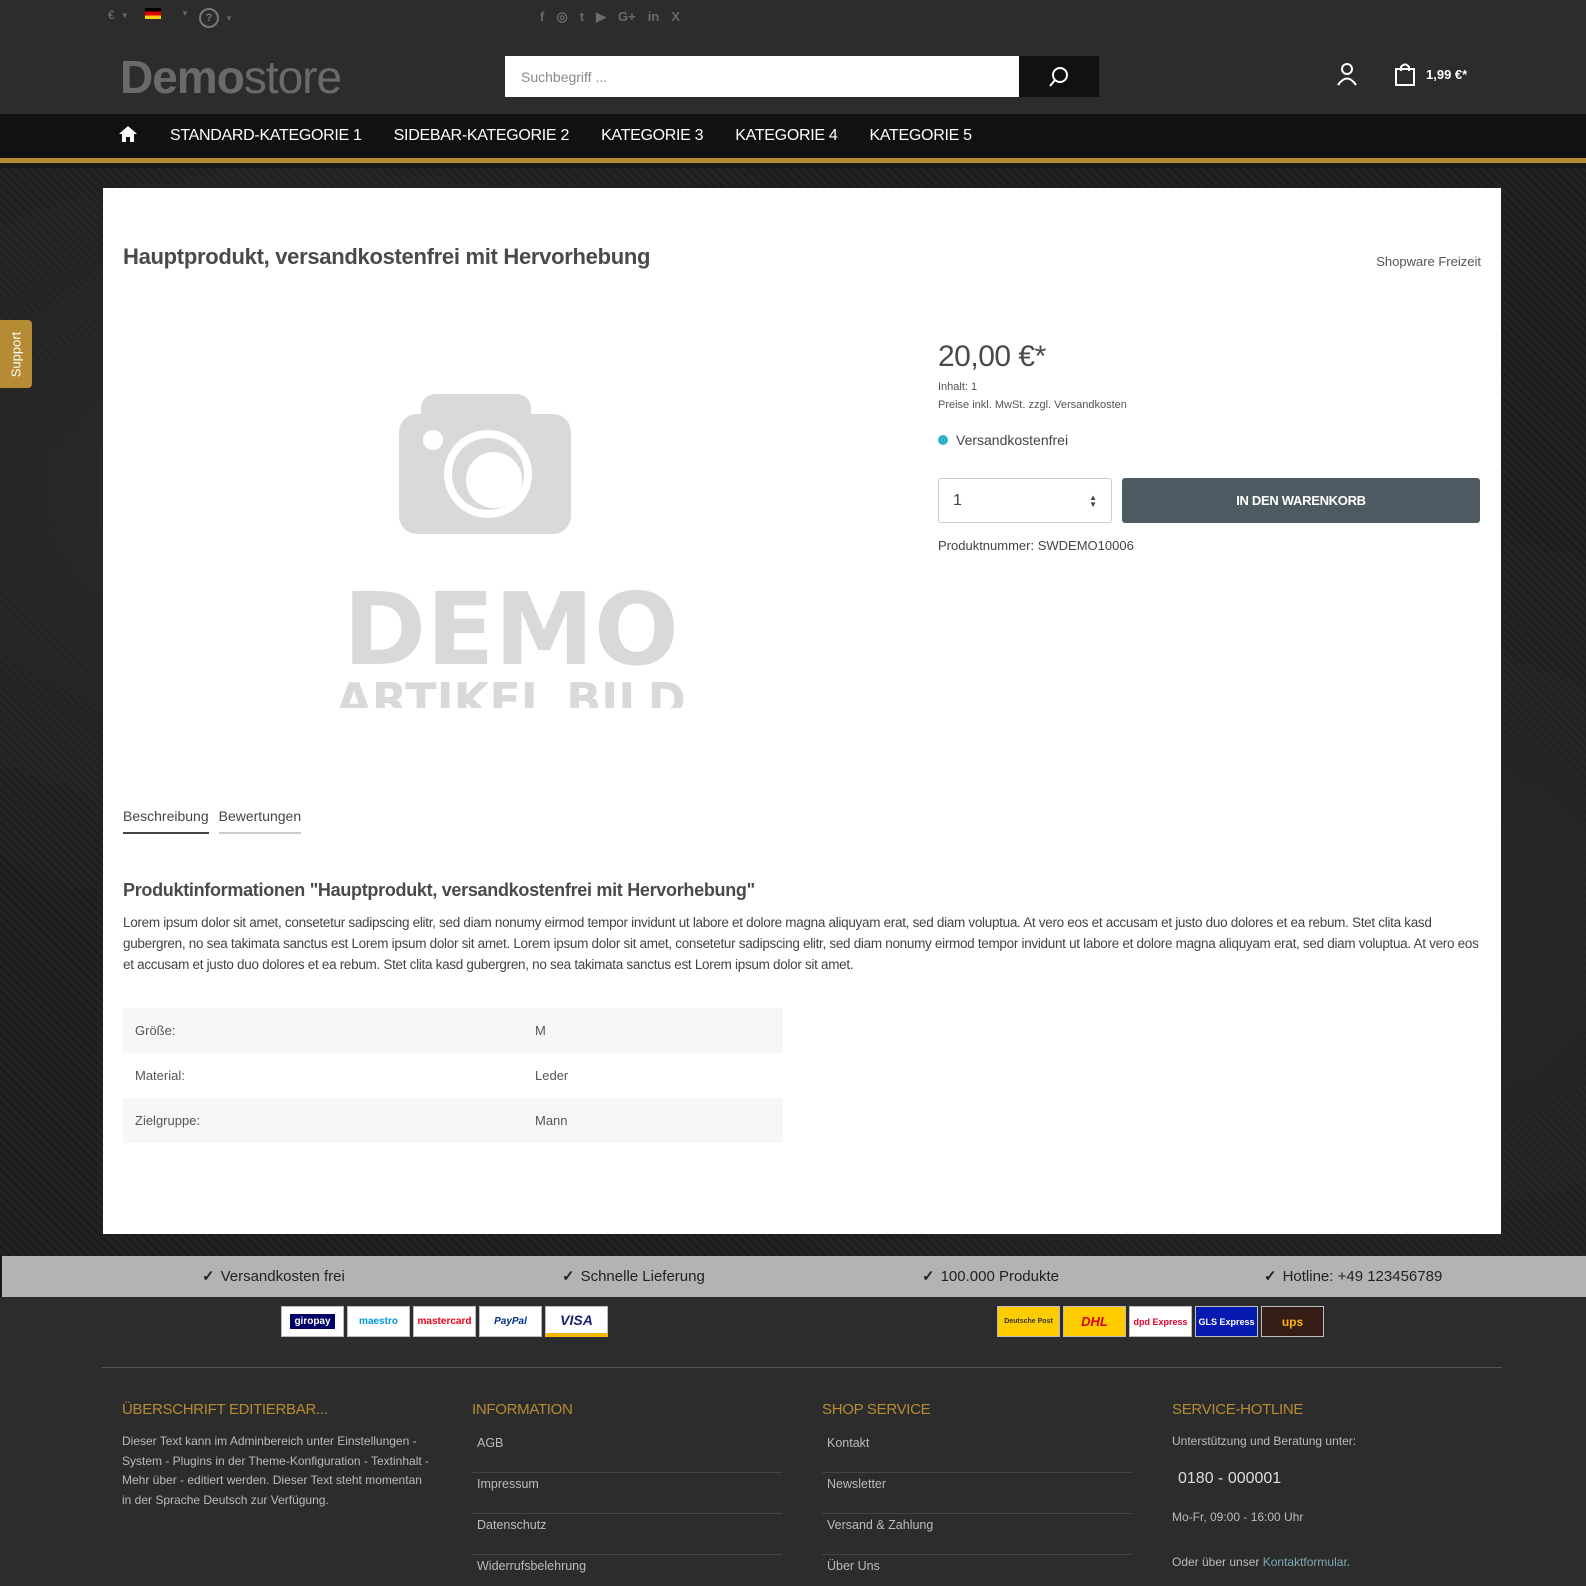 This screenshot has width=1586, height=1586. I want to click on xing-icon: X, so click(675, 17).